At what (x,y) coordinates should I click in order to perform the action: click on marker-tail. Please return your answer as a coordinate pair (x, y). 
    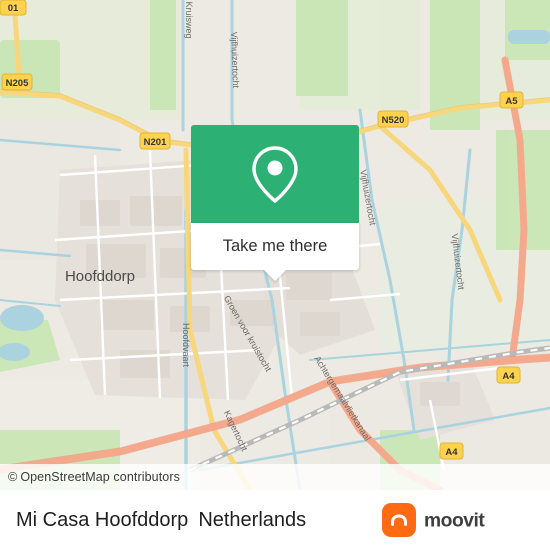
    Looking at the image, I should click on (275, 275).